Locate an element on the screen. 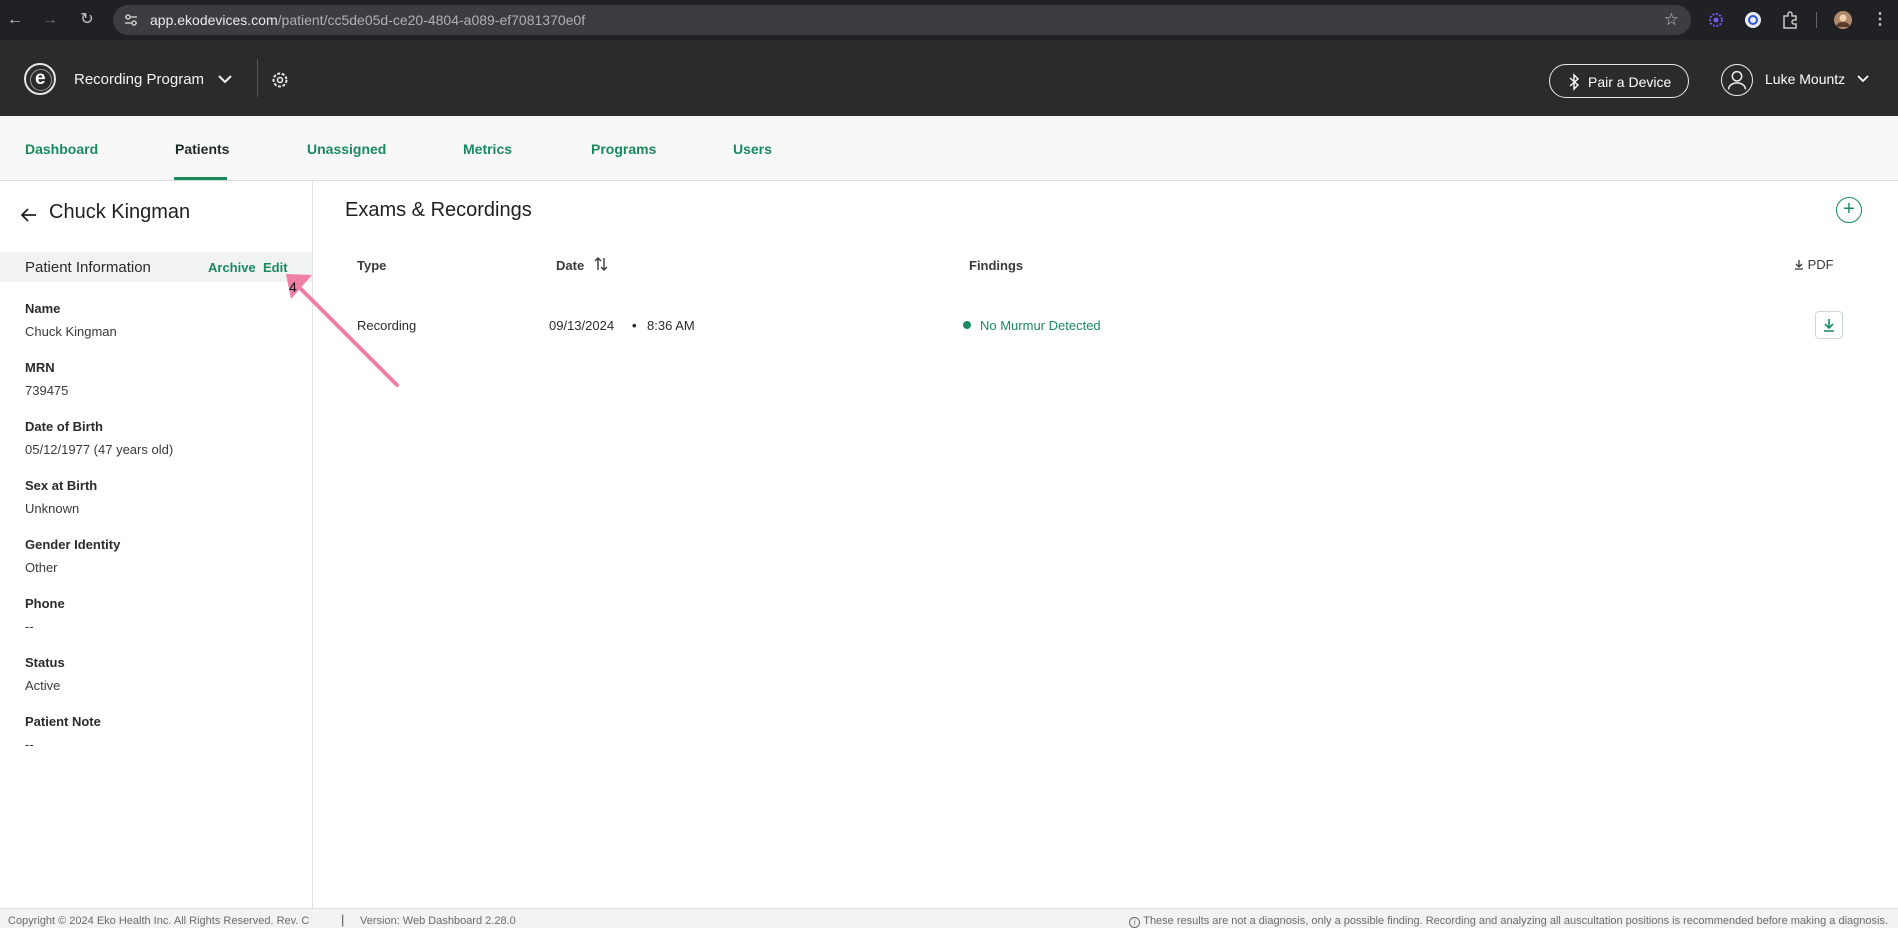 This screenshot has width=1898, height=928. add-recording-button: + is located at coordinates (1849, 210).